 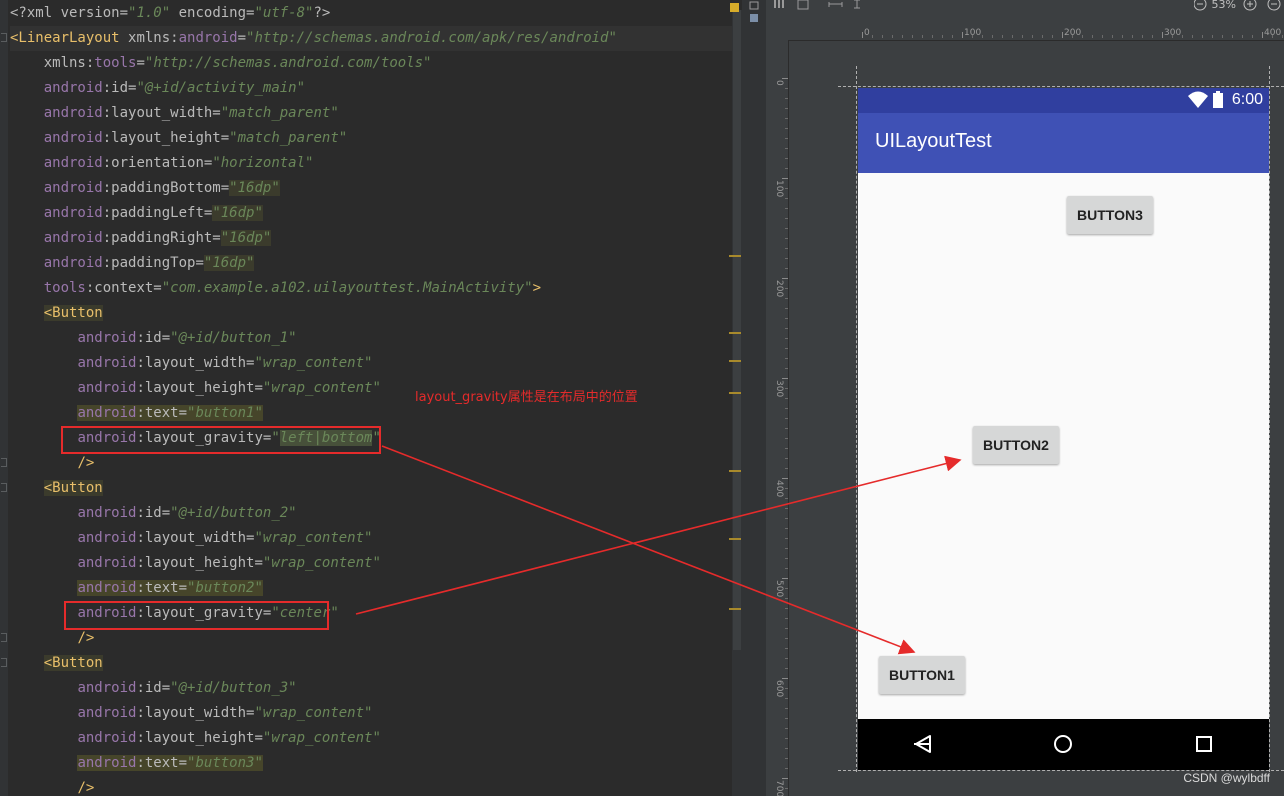 I want to click on code-token: "16dp", so click(x=237, y=213).